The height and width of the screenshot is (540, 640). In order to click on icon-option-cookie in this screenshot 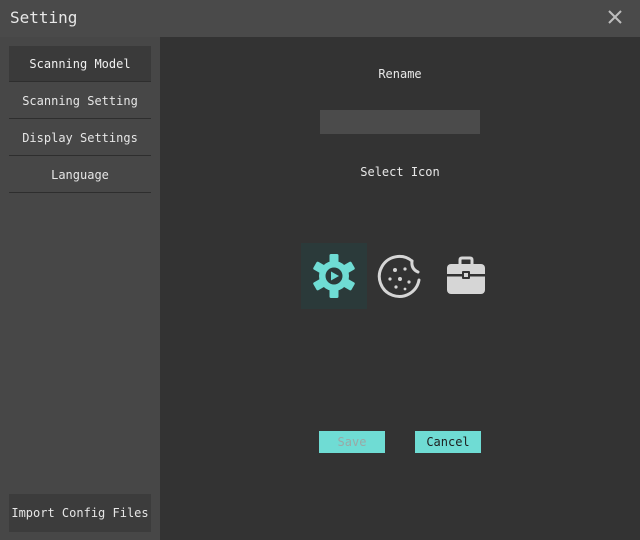, I will do `click(400, 276)`.